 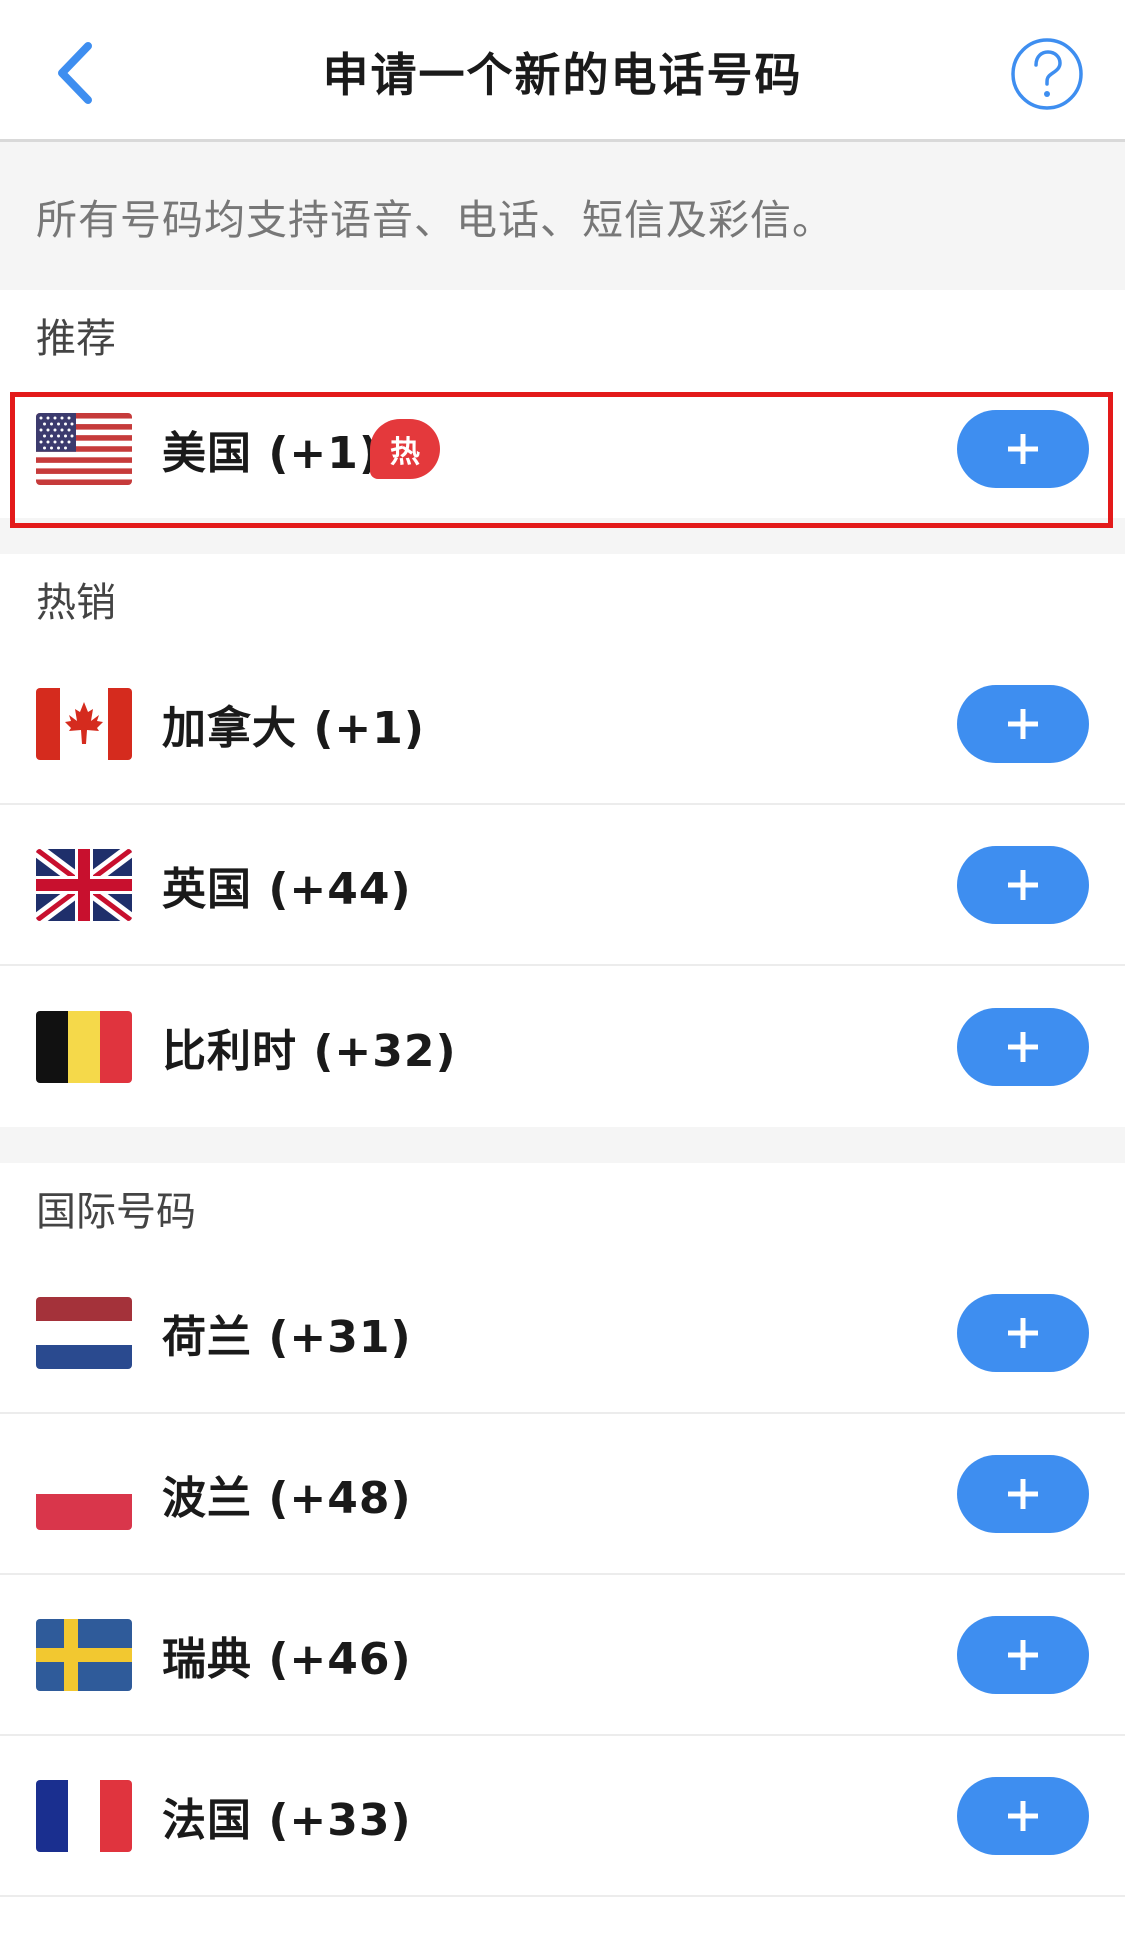 I want to click on add-pl-button, so click(x=1023, y=1493).